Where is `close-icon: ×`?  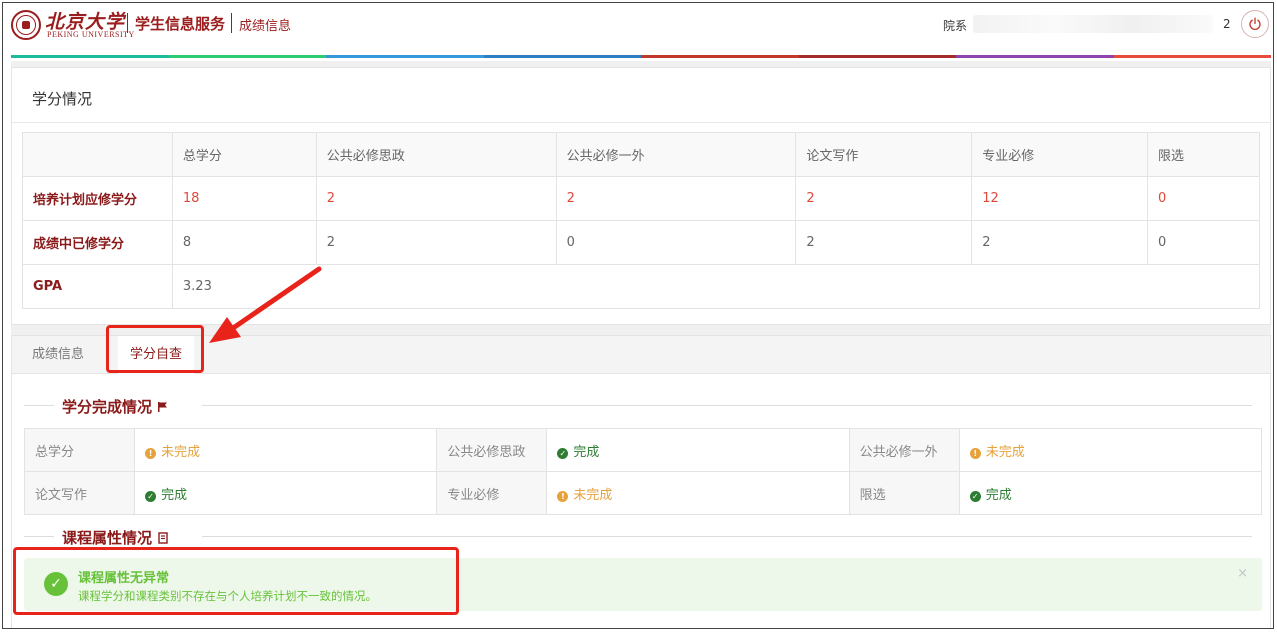 close-icon: × is located at coordinates (1242, 573).